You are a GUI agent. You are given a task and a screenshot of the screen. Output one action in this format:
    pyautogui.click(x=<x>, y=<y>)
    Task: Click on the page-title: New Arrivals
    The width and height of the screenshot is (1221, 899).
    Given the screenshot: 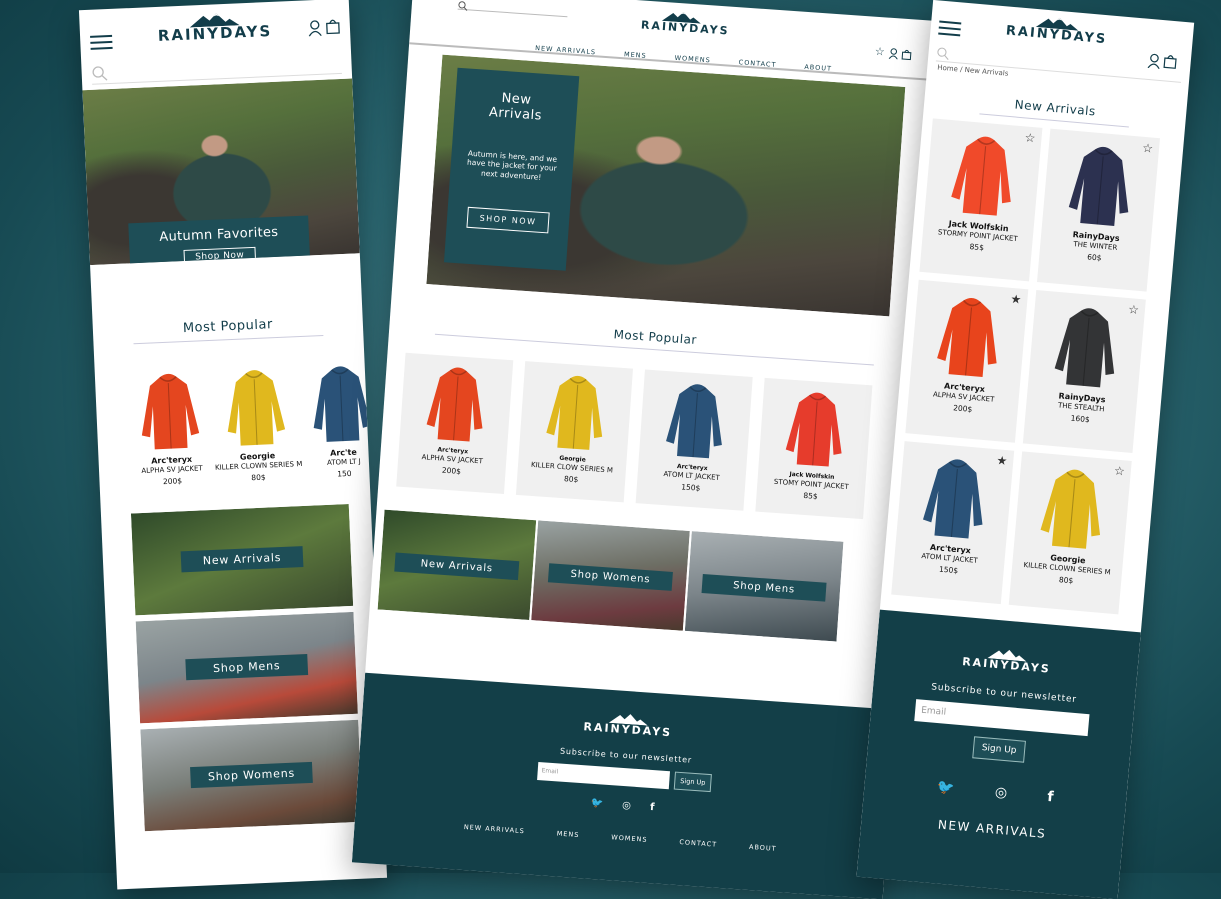 What is the action you would take?
    pyautogui.click(x=1055, y=111)
    